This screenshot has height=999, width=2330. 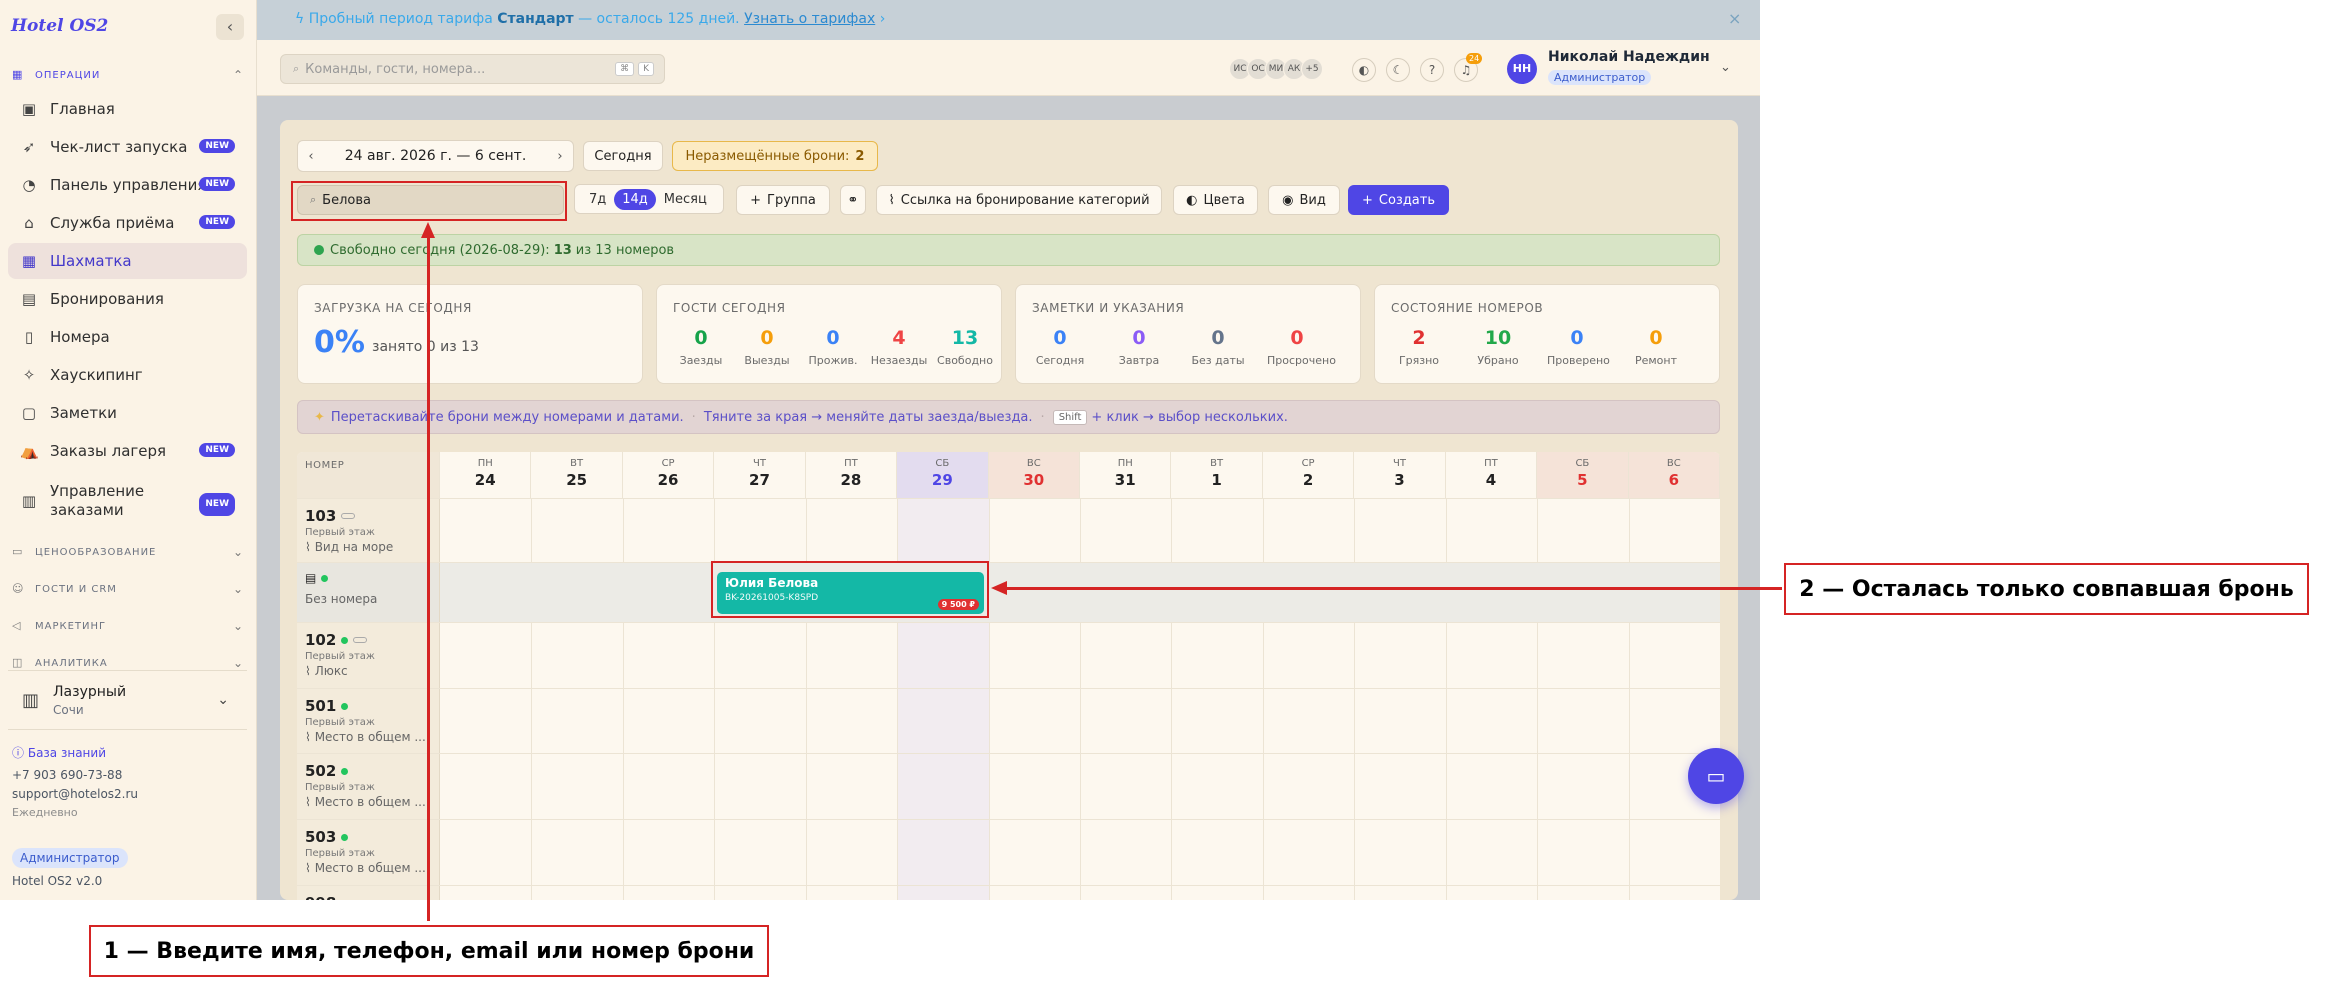 I want to click on user-role-badge: Администратор, so click(x=1600, y=77).